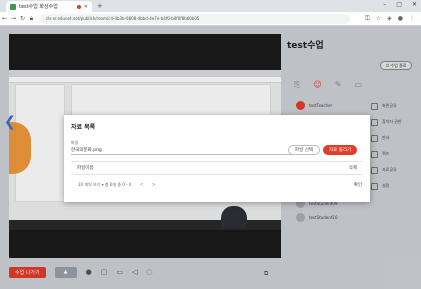 This screenshot has height=289, width=421. What do you see at coordinates (217, 168) in the screenshot?
I see `table-header-row: 파일이름 삭제` at bounding box center [217, 168].